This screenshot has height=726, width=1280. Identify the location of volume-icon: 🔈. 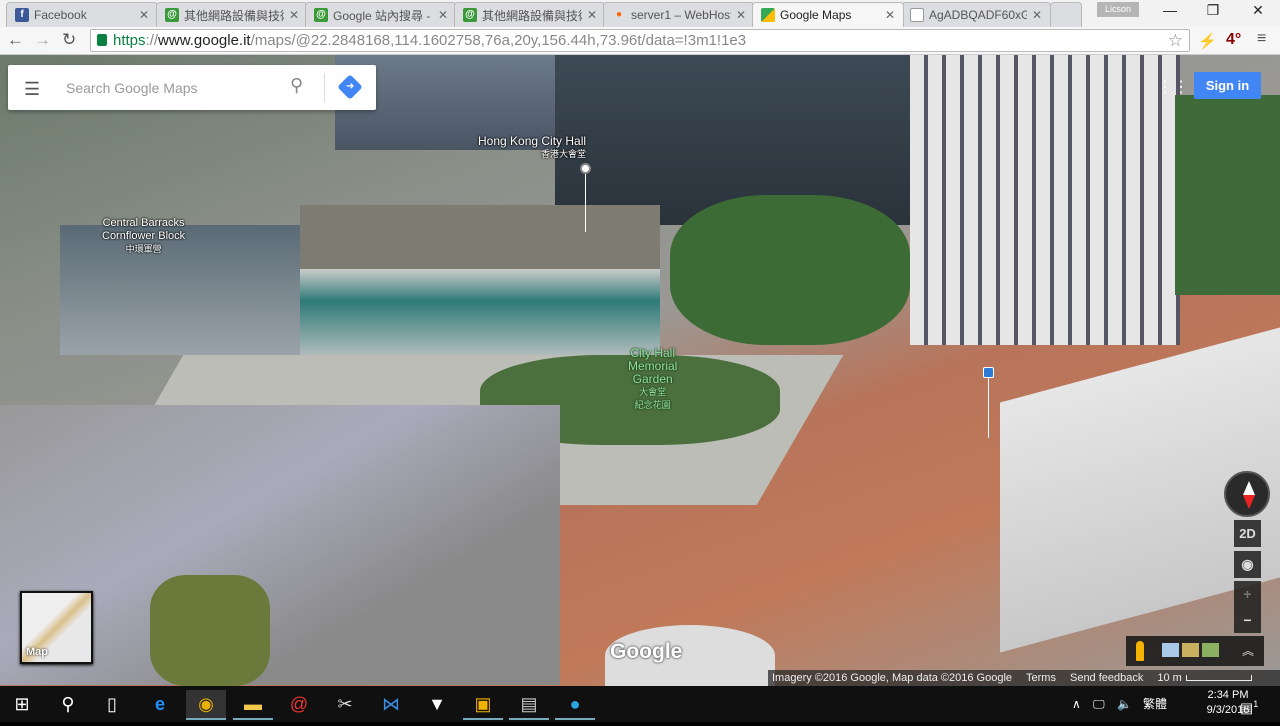
(1124, 704).